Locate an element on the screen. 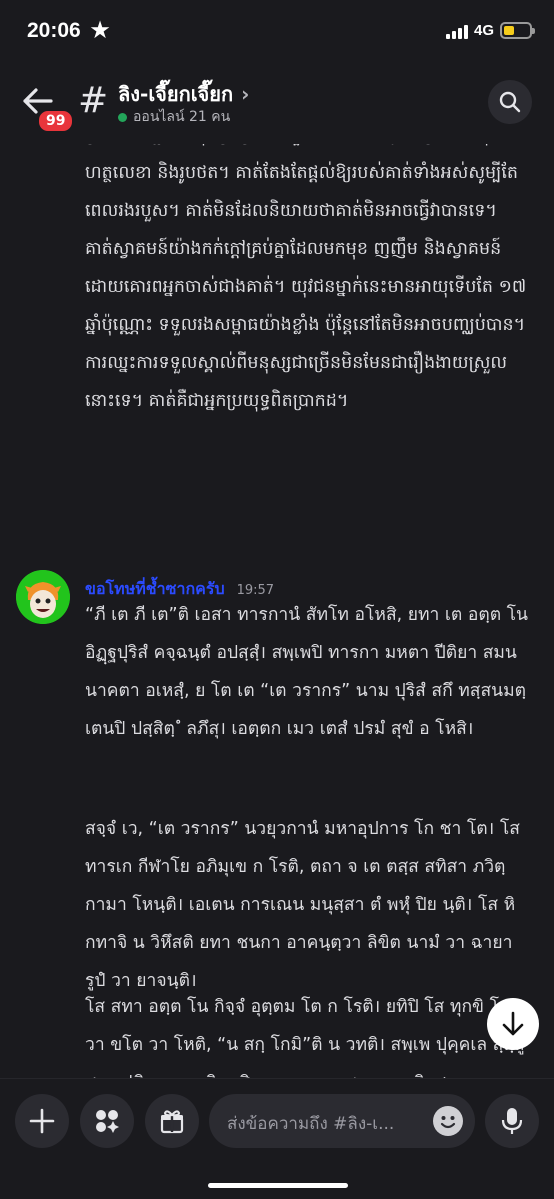  apps-button is located at coordinates (107, 1121).